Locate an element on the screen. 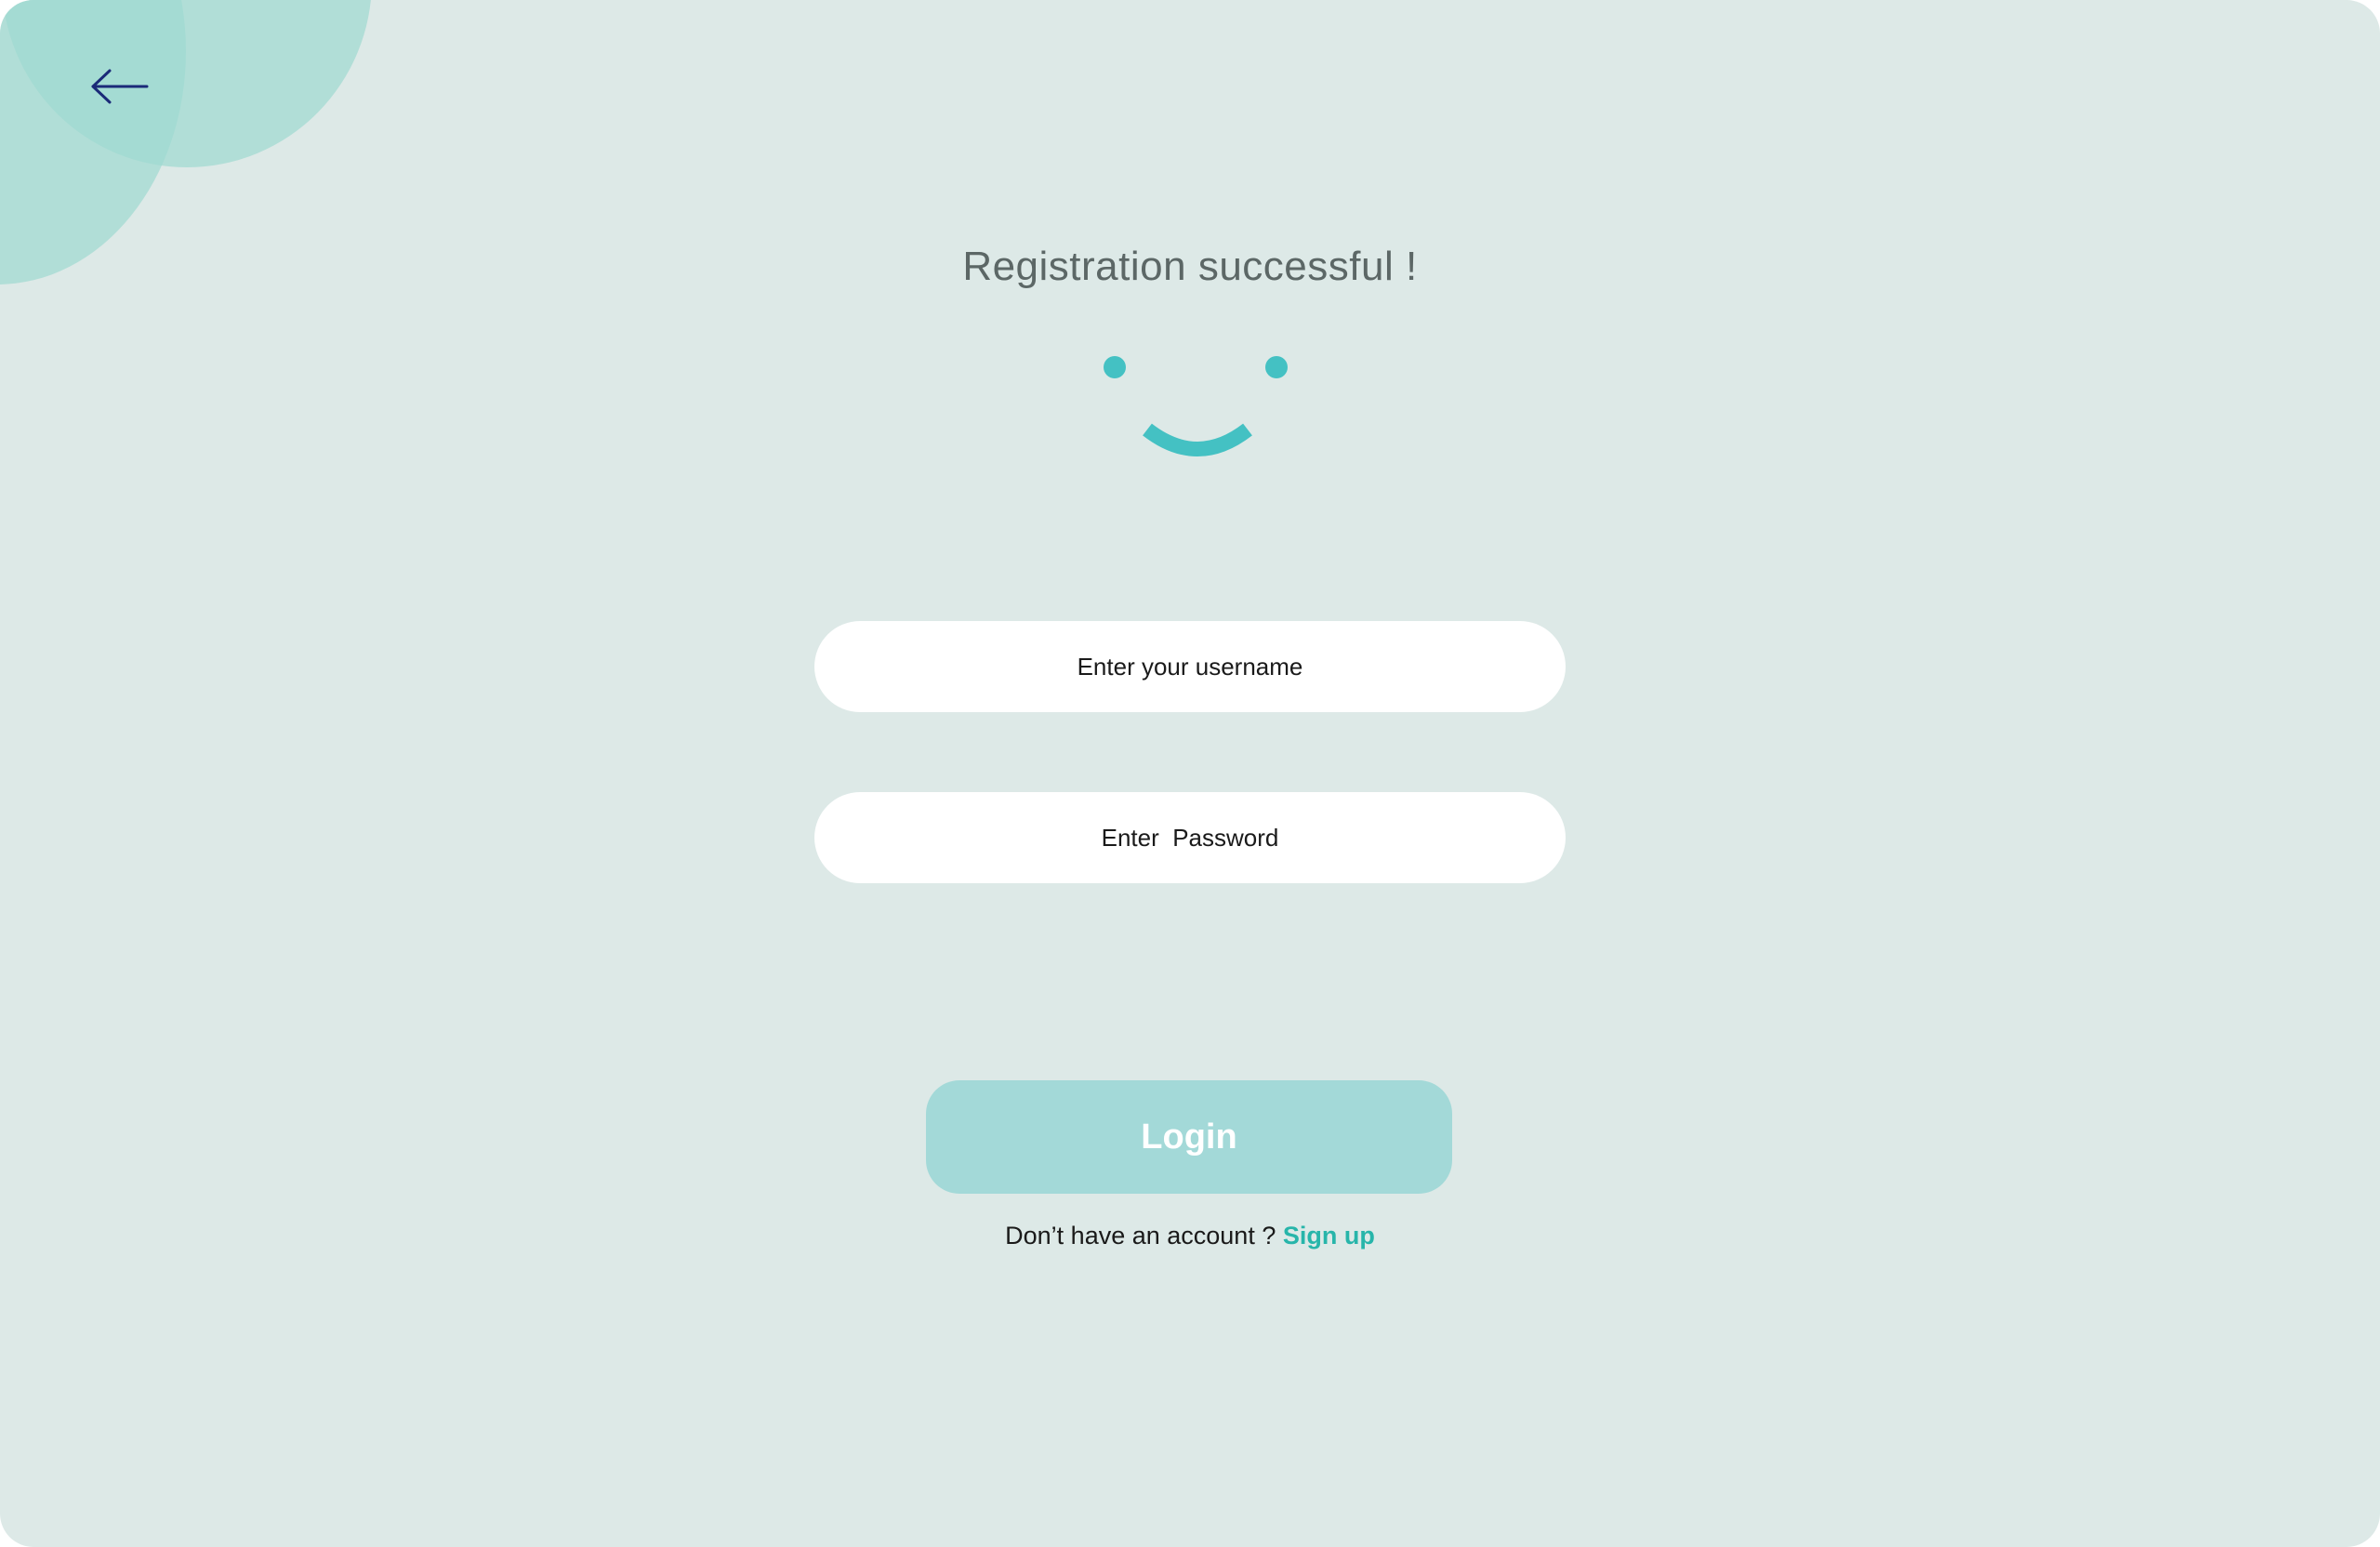  smiley-eye-right is located at coordinates (1276, 367).